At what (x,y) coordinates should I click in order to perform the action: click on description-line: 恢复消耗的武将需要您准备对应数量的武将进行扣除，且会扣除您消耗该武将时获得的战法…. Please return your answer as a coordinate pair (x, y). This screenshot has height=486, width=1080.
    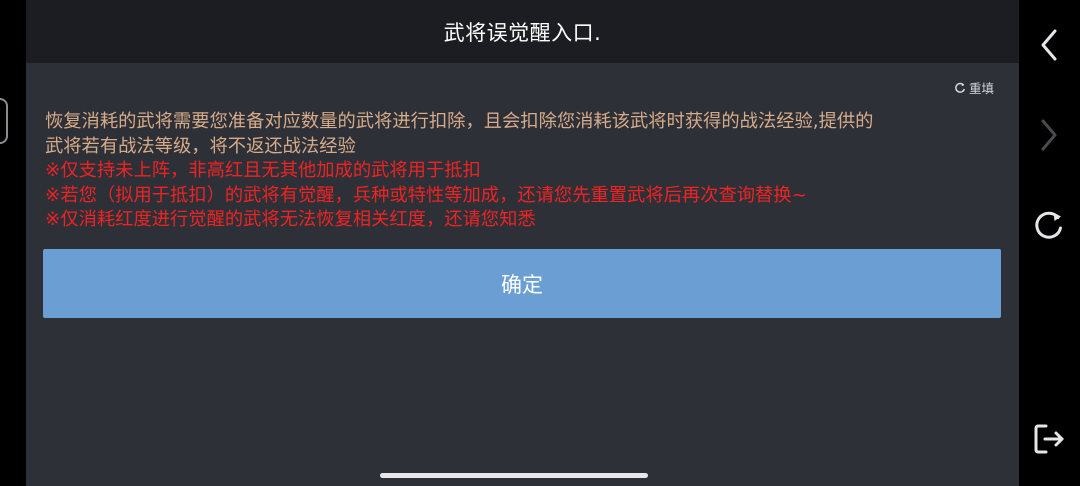
    Looking at the image, I should click on (459, 121).